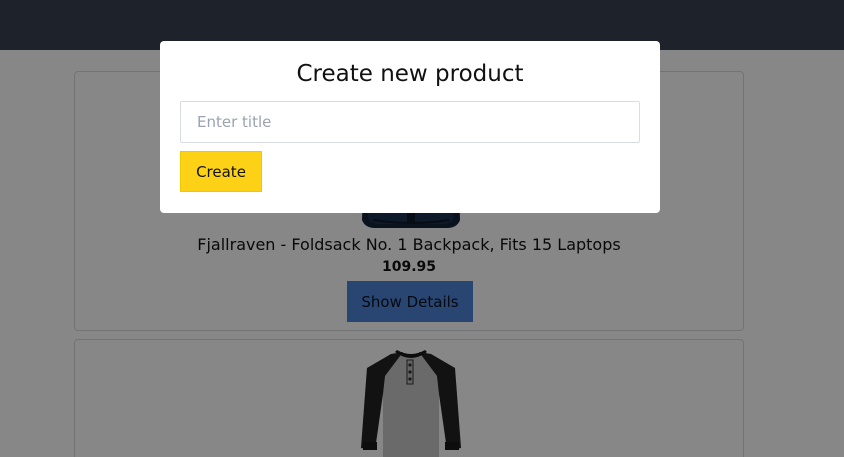 This screenshot has height=457, width=844. Describe the element at coordinates (221, 171) in the screenshot. I see `create-button: Create` at that location.